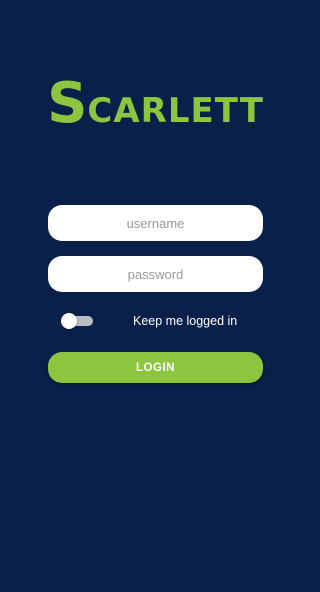  I want to click on logo-text: CARLETT, so click(175, 111).